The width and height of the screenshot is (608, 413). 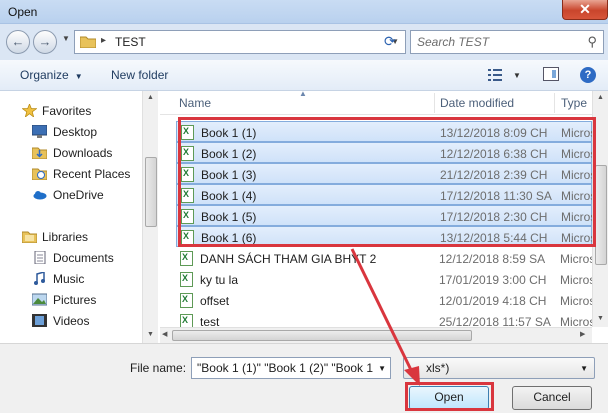 What do you see at coordinates (39, 153) in the screenshot?
I see `downloads-icon` at bounding box center [39, 153].